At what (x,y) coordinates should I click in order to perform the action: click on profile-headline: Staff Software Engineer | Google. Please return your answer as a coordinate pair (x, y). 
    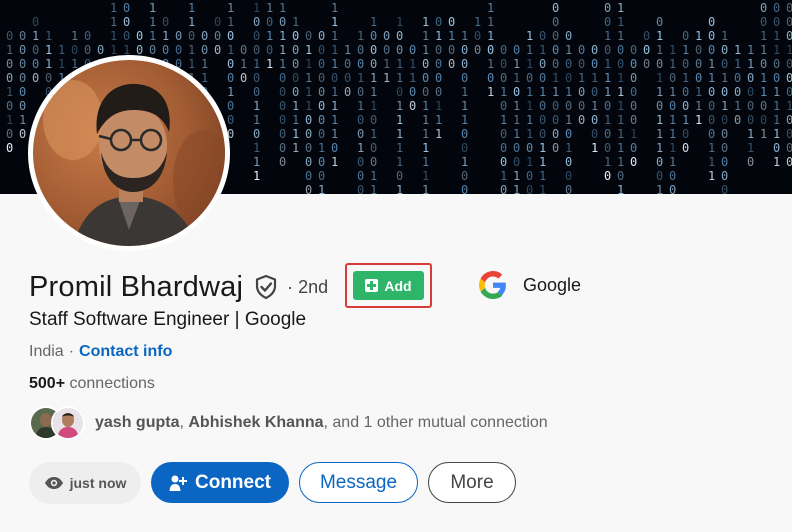
    Looking at the image, I should click on (168, 319).